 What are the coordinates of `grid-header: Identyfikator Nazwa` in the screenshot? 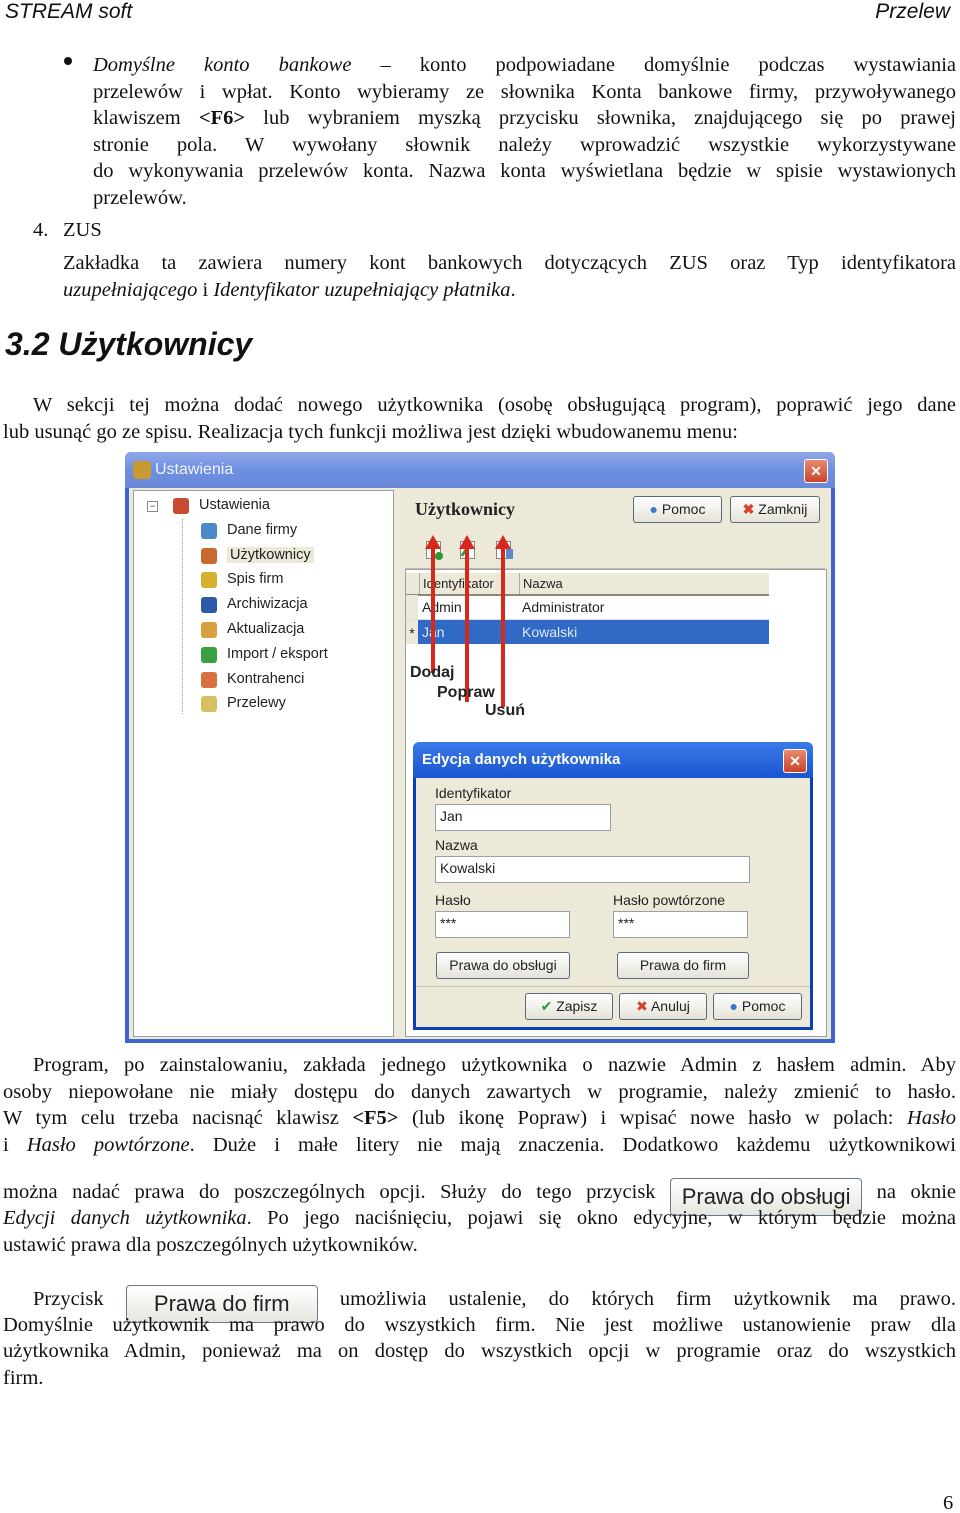 It's located at (587, 584).